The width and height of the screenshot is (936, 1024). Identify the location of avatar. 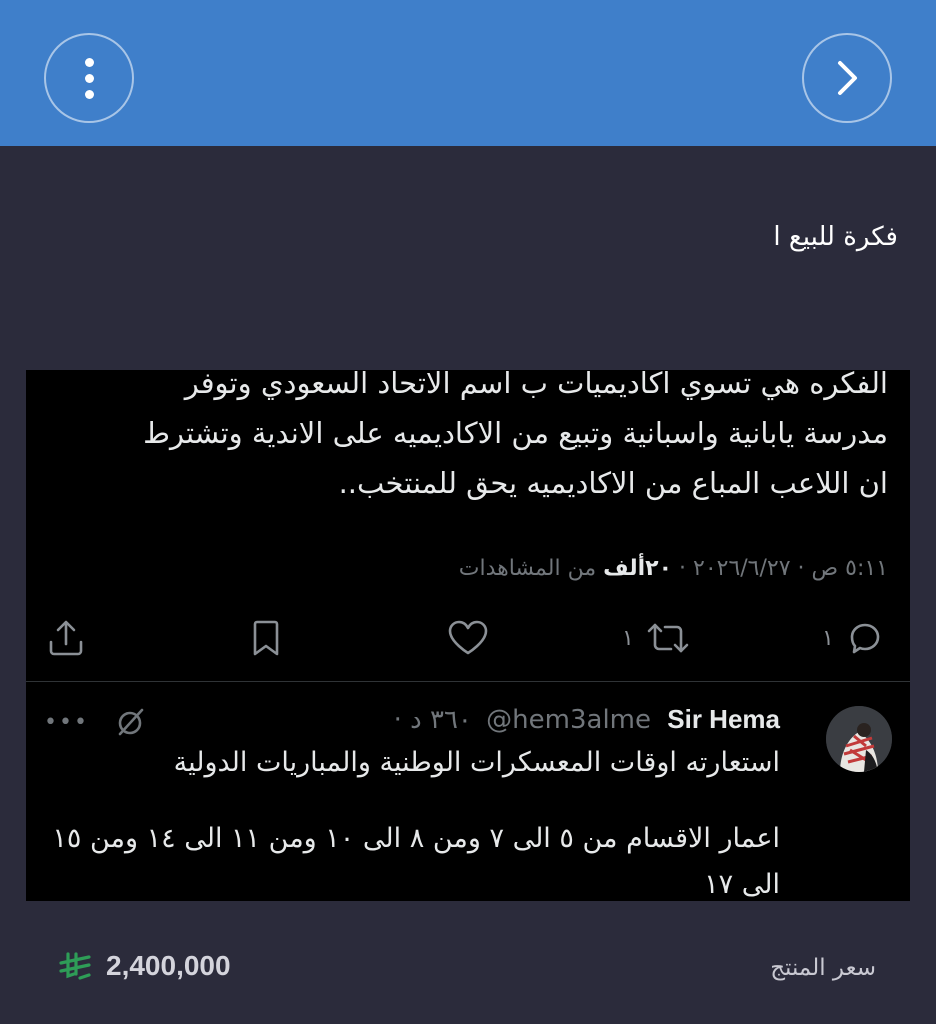
(859, 739).